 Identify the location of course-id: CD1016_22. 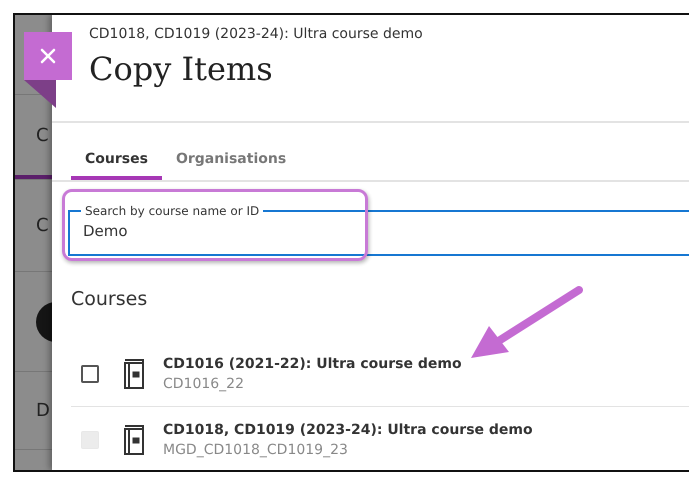
(204, 384).